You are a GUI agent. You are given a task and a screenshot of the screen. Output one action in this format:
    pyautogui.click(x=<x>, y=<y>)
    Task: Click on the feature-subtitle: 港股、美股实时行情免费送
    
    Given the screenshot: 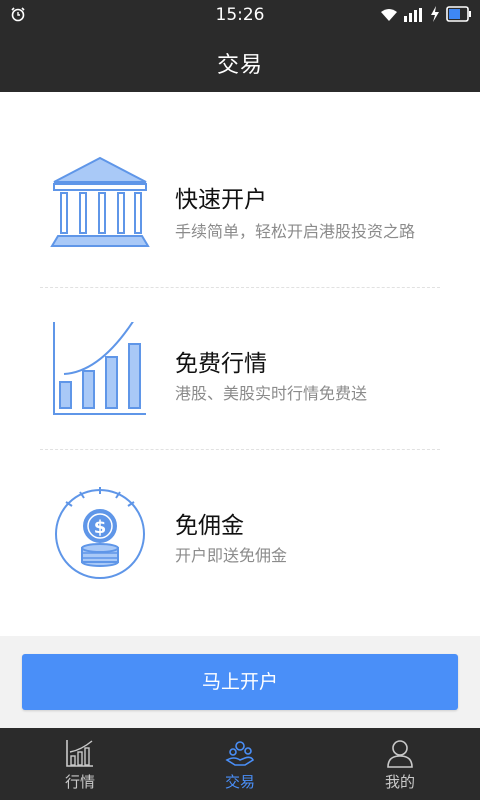 What is the action you would take?
    pyautogui.click(x=271, y=393)
    